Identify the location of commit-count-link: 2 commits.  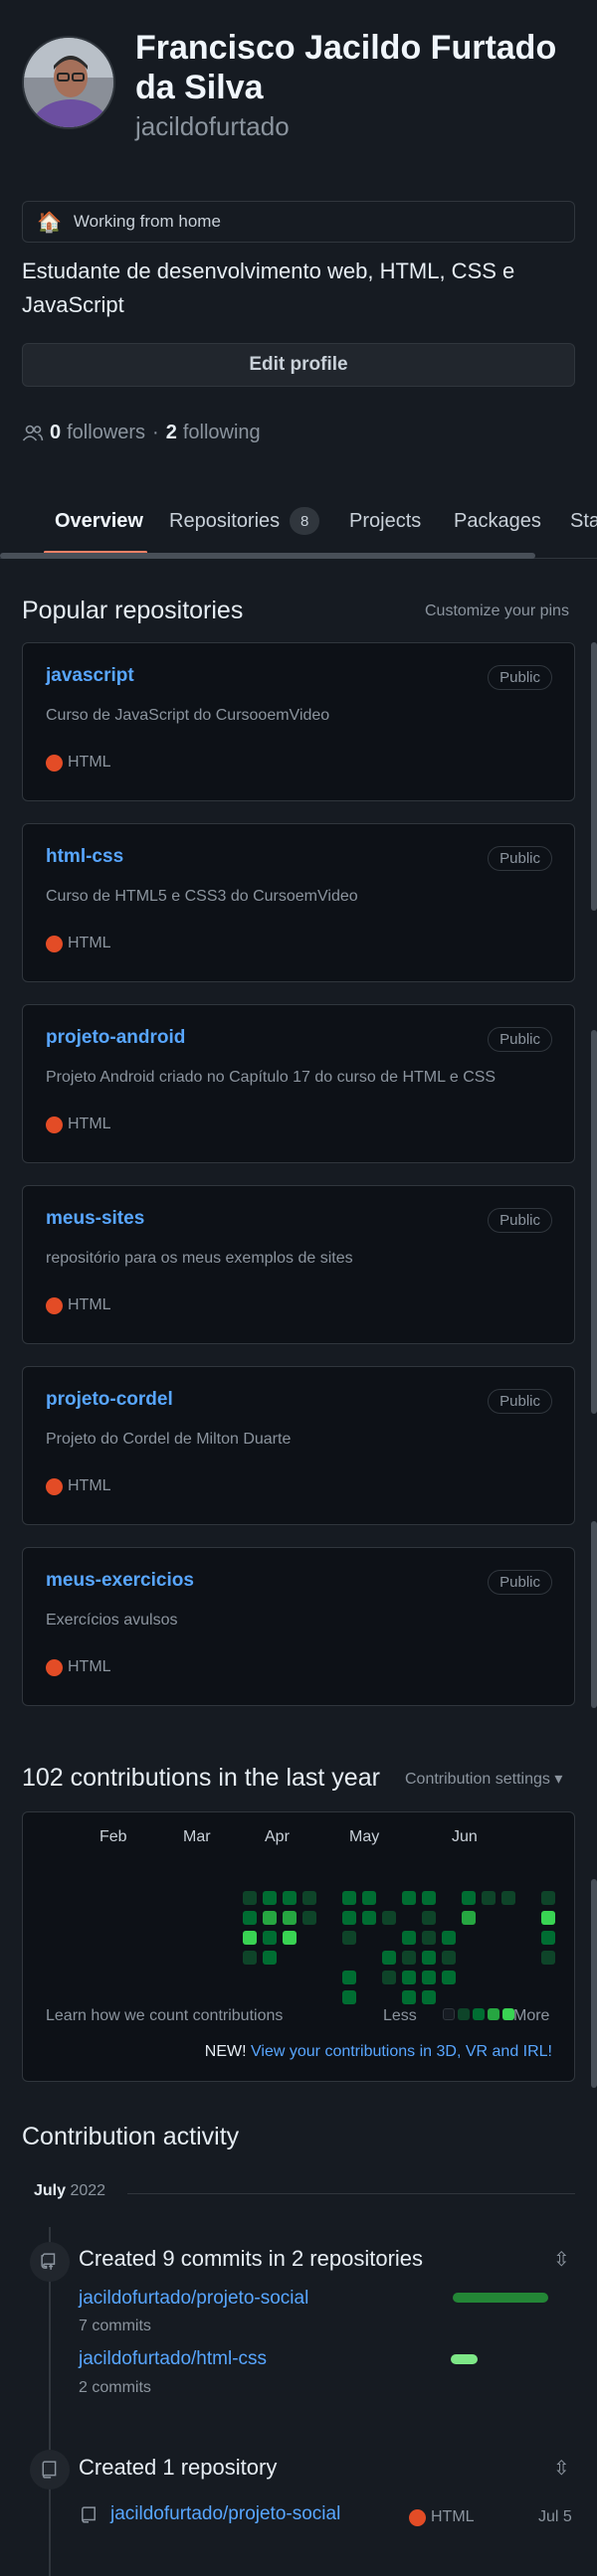
(115, 2388).